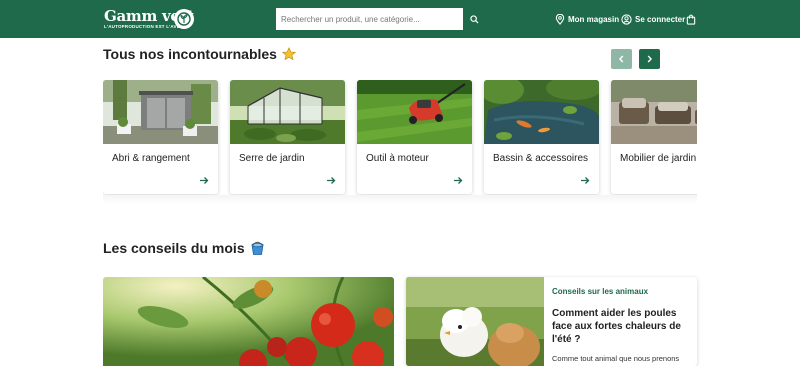 The height and width of the screenshot is (366, 800). I want to click on conseil-featured-image, so click(248, 321).